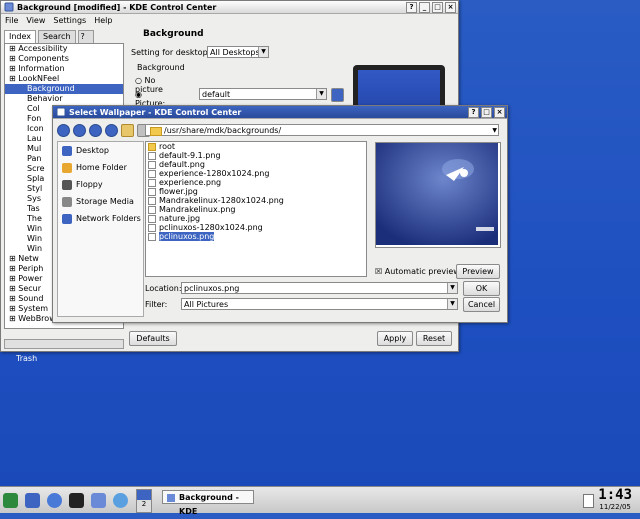 Image resolution: width=640 pixels, height=519 pixels. Describe the element at coordinates (152, 182) in the screenshot. I see `image-file-icon` at that location.